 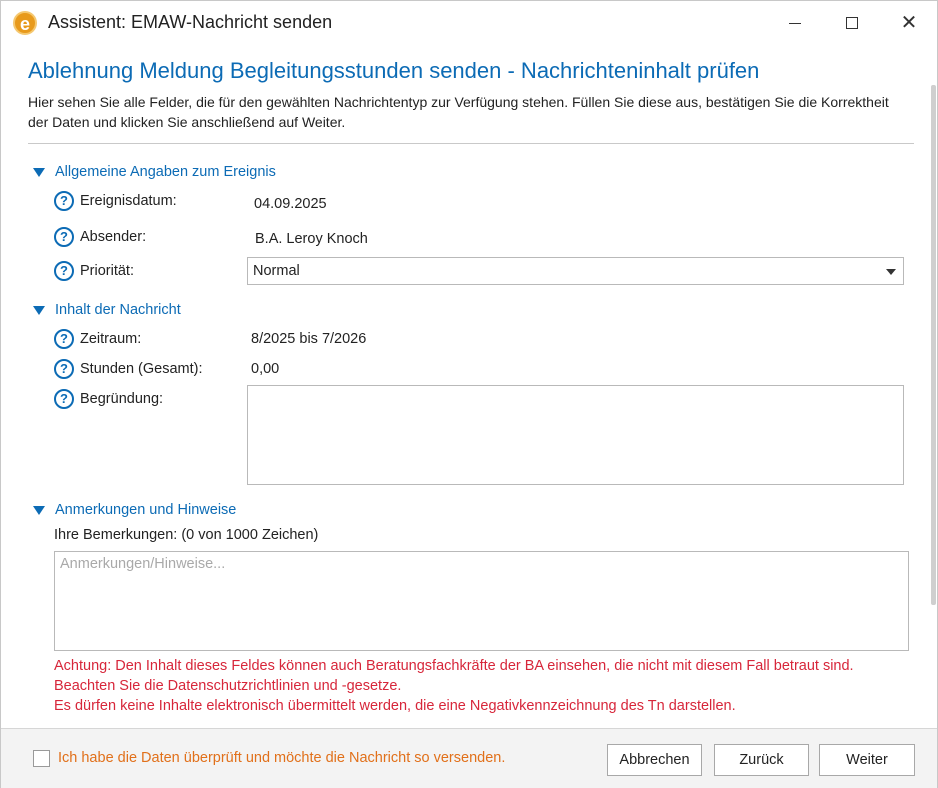 I want to click on close-icon: ✕, so click(x=909, y=23).